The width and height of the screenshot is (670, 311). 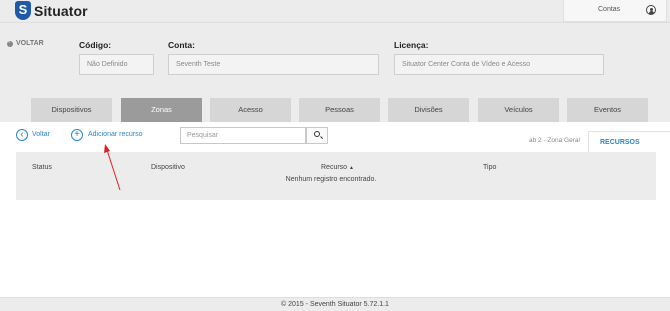 What do you see at coordinates (181, 45) in the screenshot?
I see `conta-label: Conta:` at bounding box center [181, 45].